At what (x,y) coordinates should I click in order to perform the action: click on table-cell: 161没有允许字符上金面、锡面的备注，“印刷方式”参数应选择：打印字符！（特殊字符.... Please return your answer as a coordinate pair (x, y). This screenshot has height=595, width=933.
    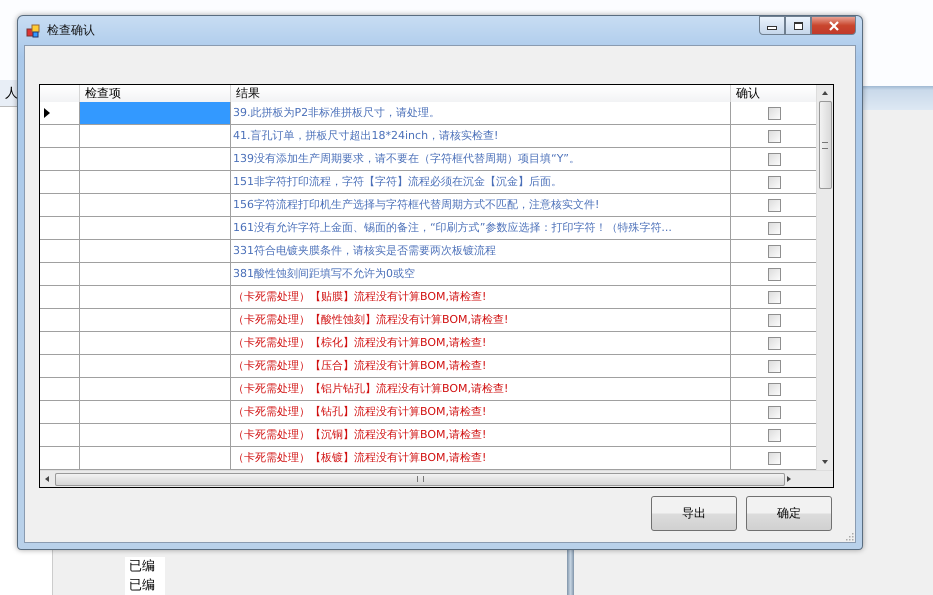
    Looking at the image, I should click on (481, 228).